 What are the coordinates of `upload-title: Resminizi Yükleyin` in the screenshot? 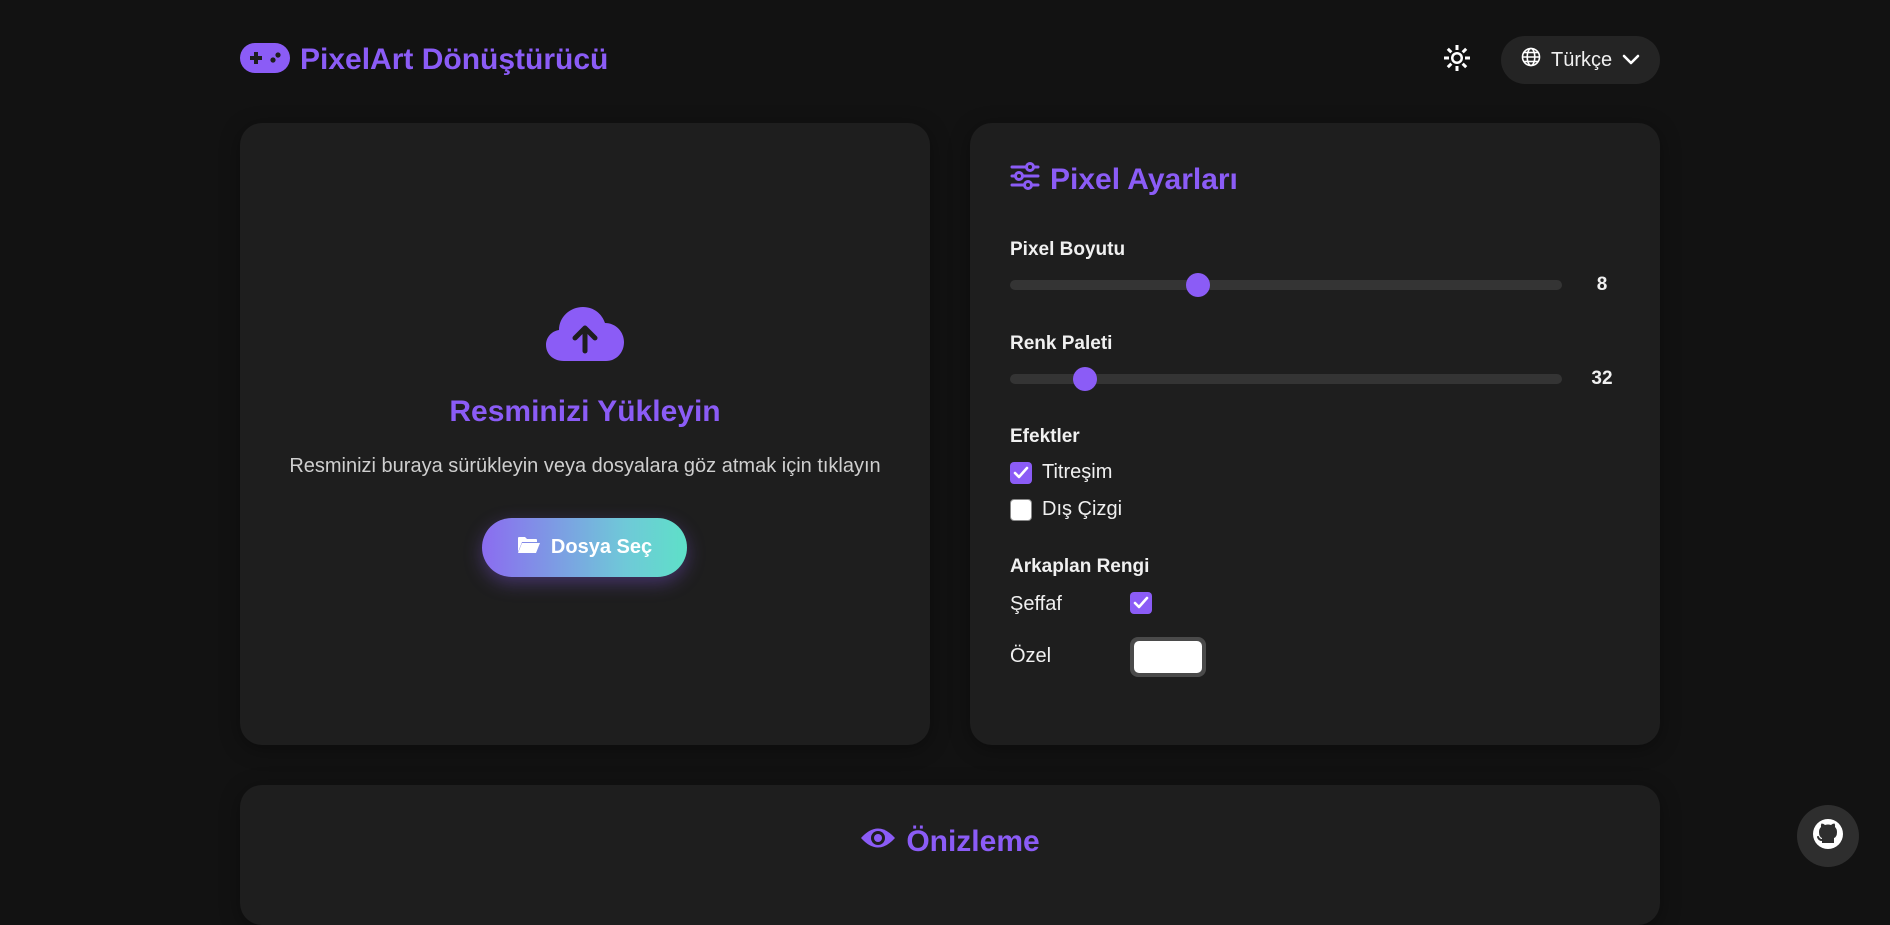 It's located at (585, 411).